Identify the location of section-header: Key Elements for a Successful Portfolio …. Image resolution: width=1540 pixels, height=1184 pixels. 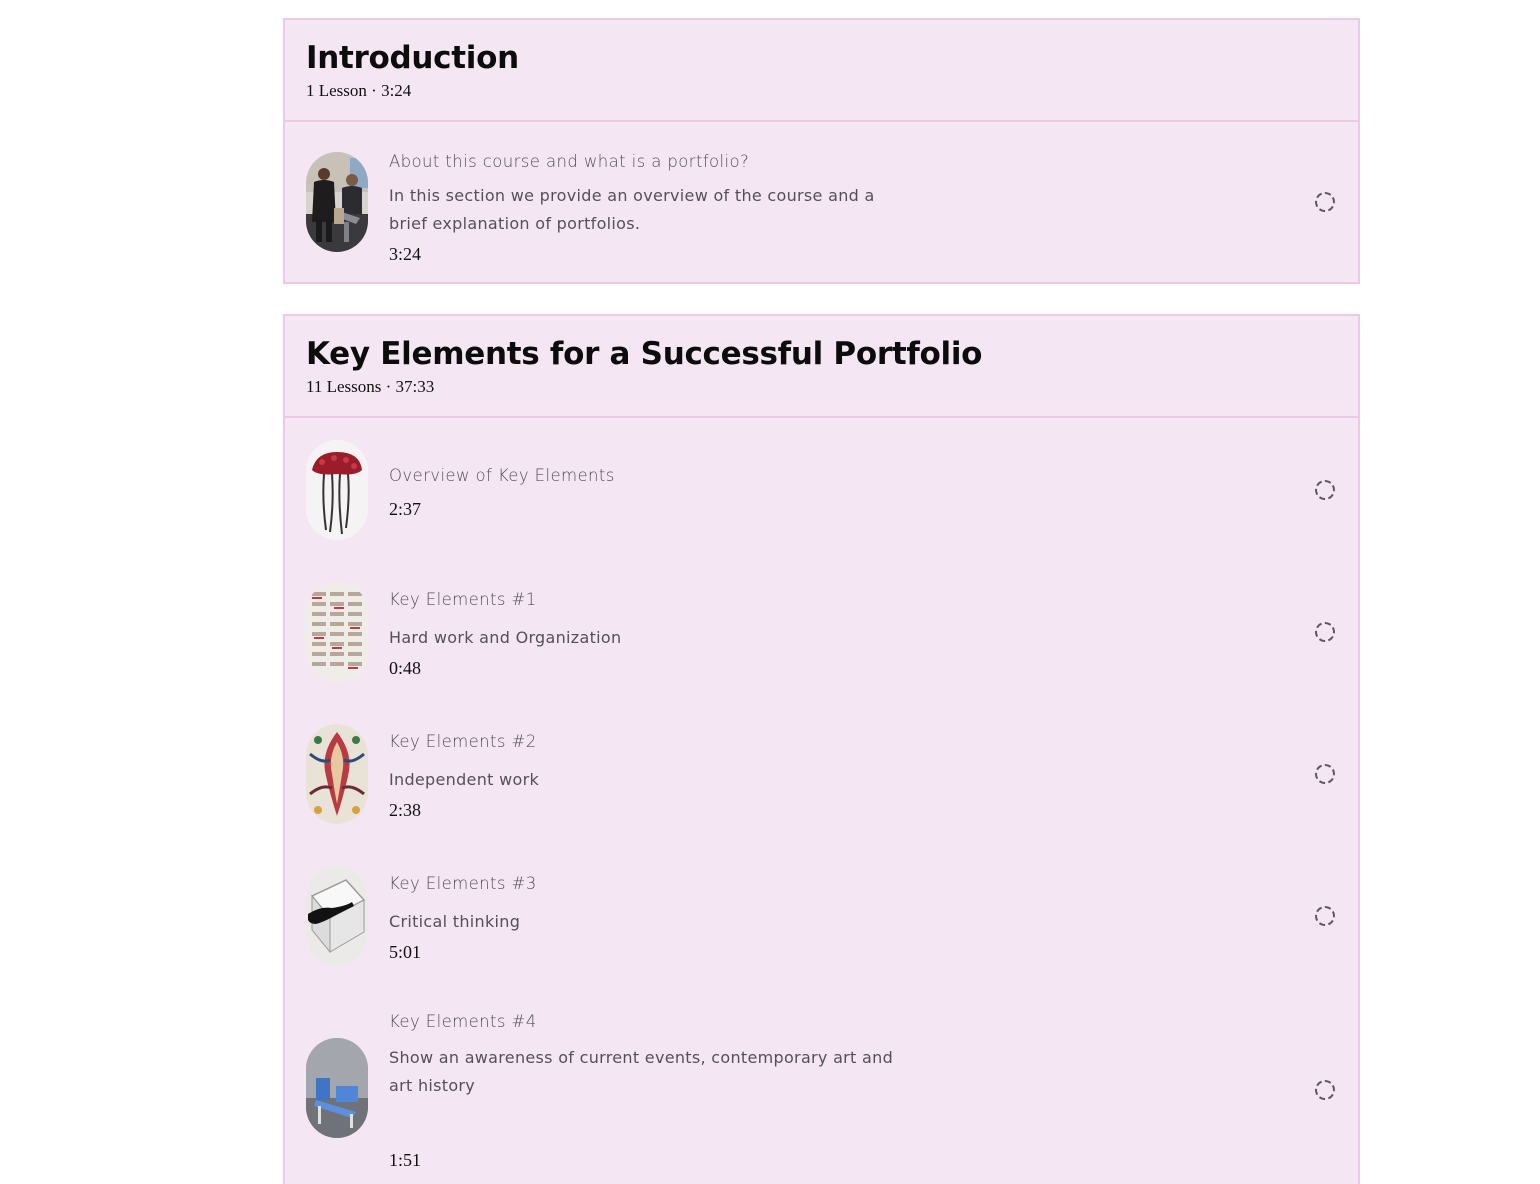
(821, 367).